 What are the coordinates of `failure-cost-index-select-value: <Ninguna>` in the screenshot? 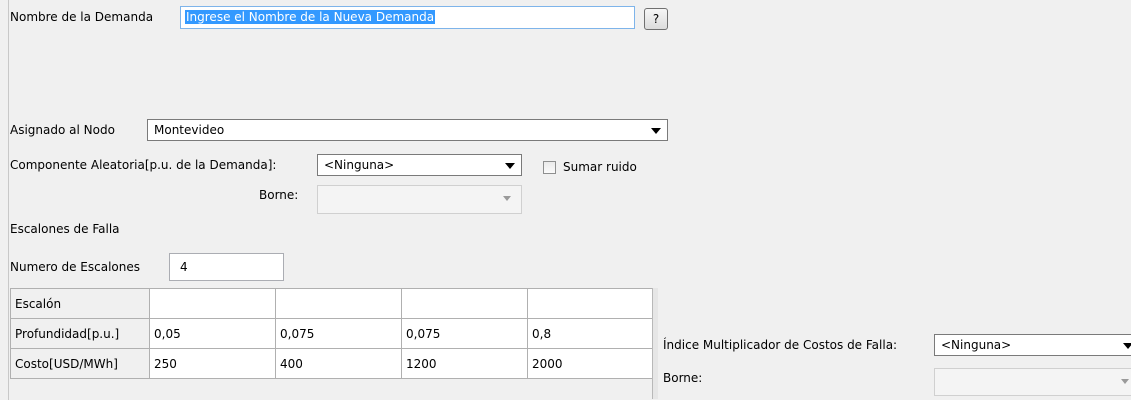 It's located at (976, 345).